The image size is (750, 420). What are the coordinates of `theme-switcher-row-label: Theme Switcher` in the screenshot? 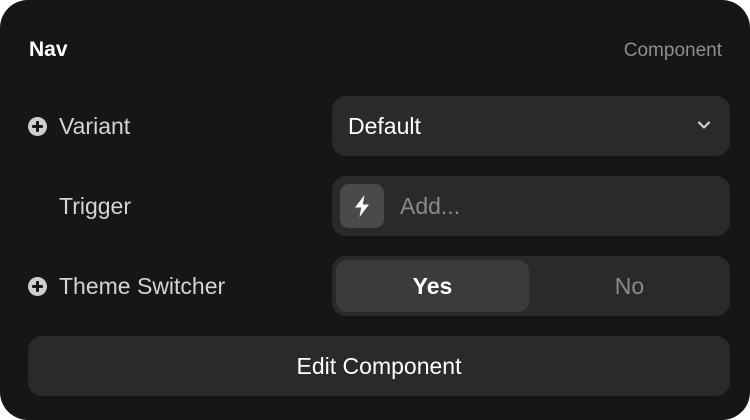 It's located at (126, 286).